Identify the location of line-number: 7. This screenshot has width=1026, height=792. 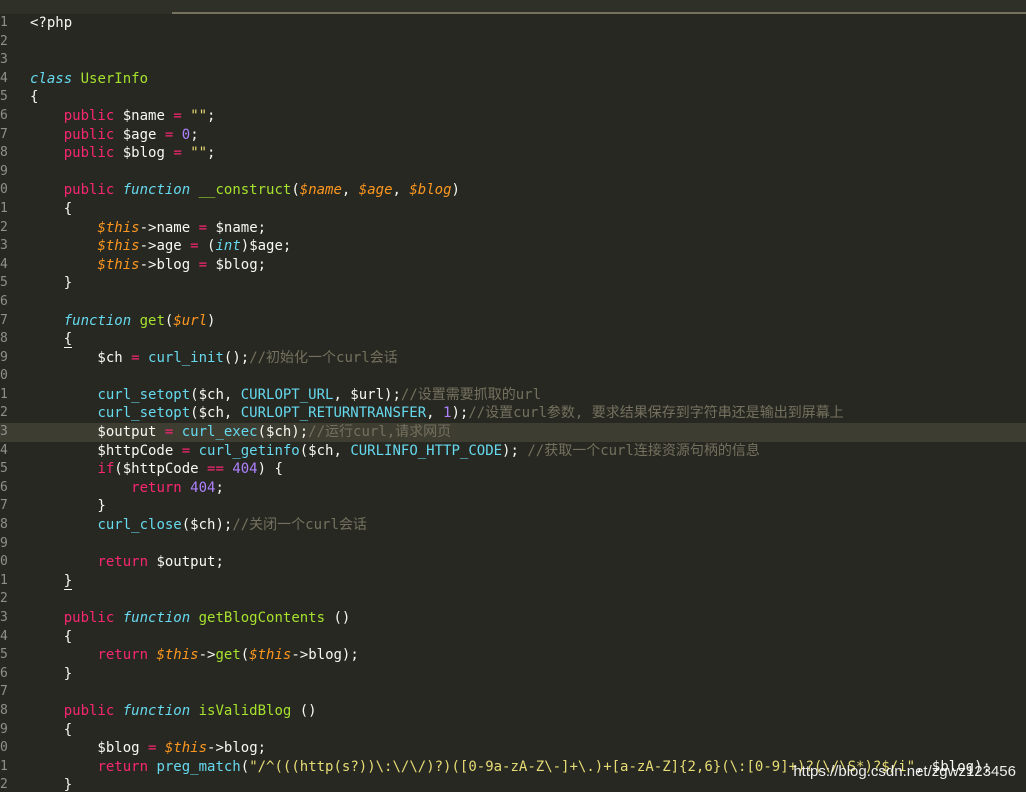
(4, 692).